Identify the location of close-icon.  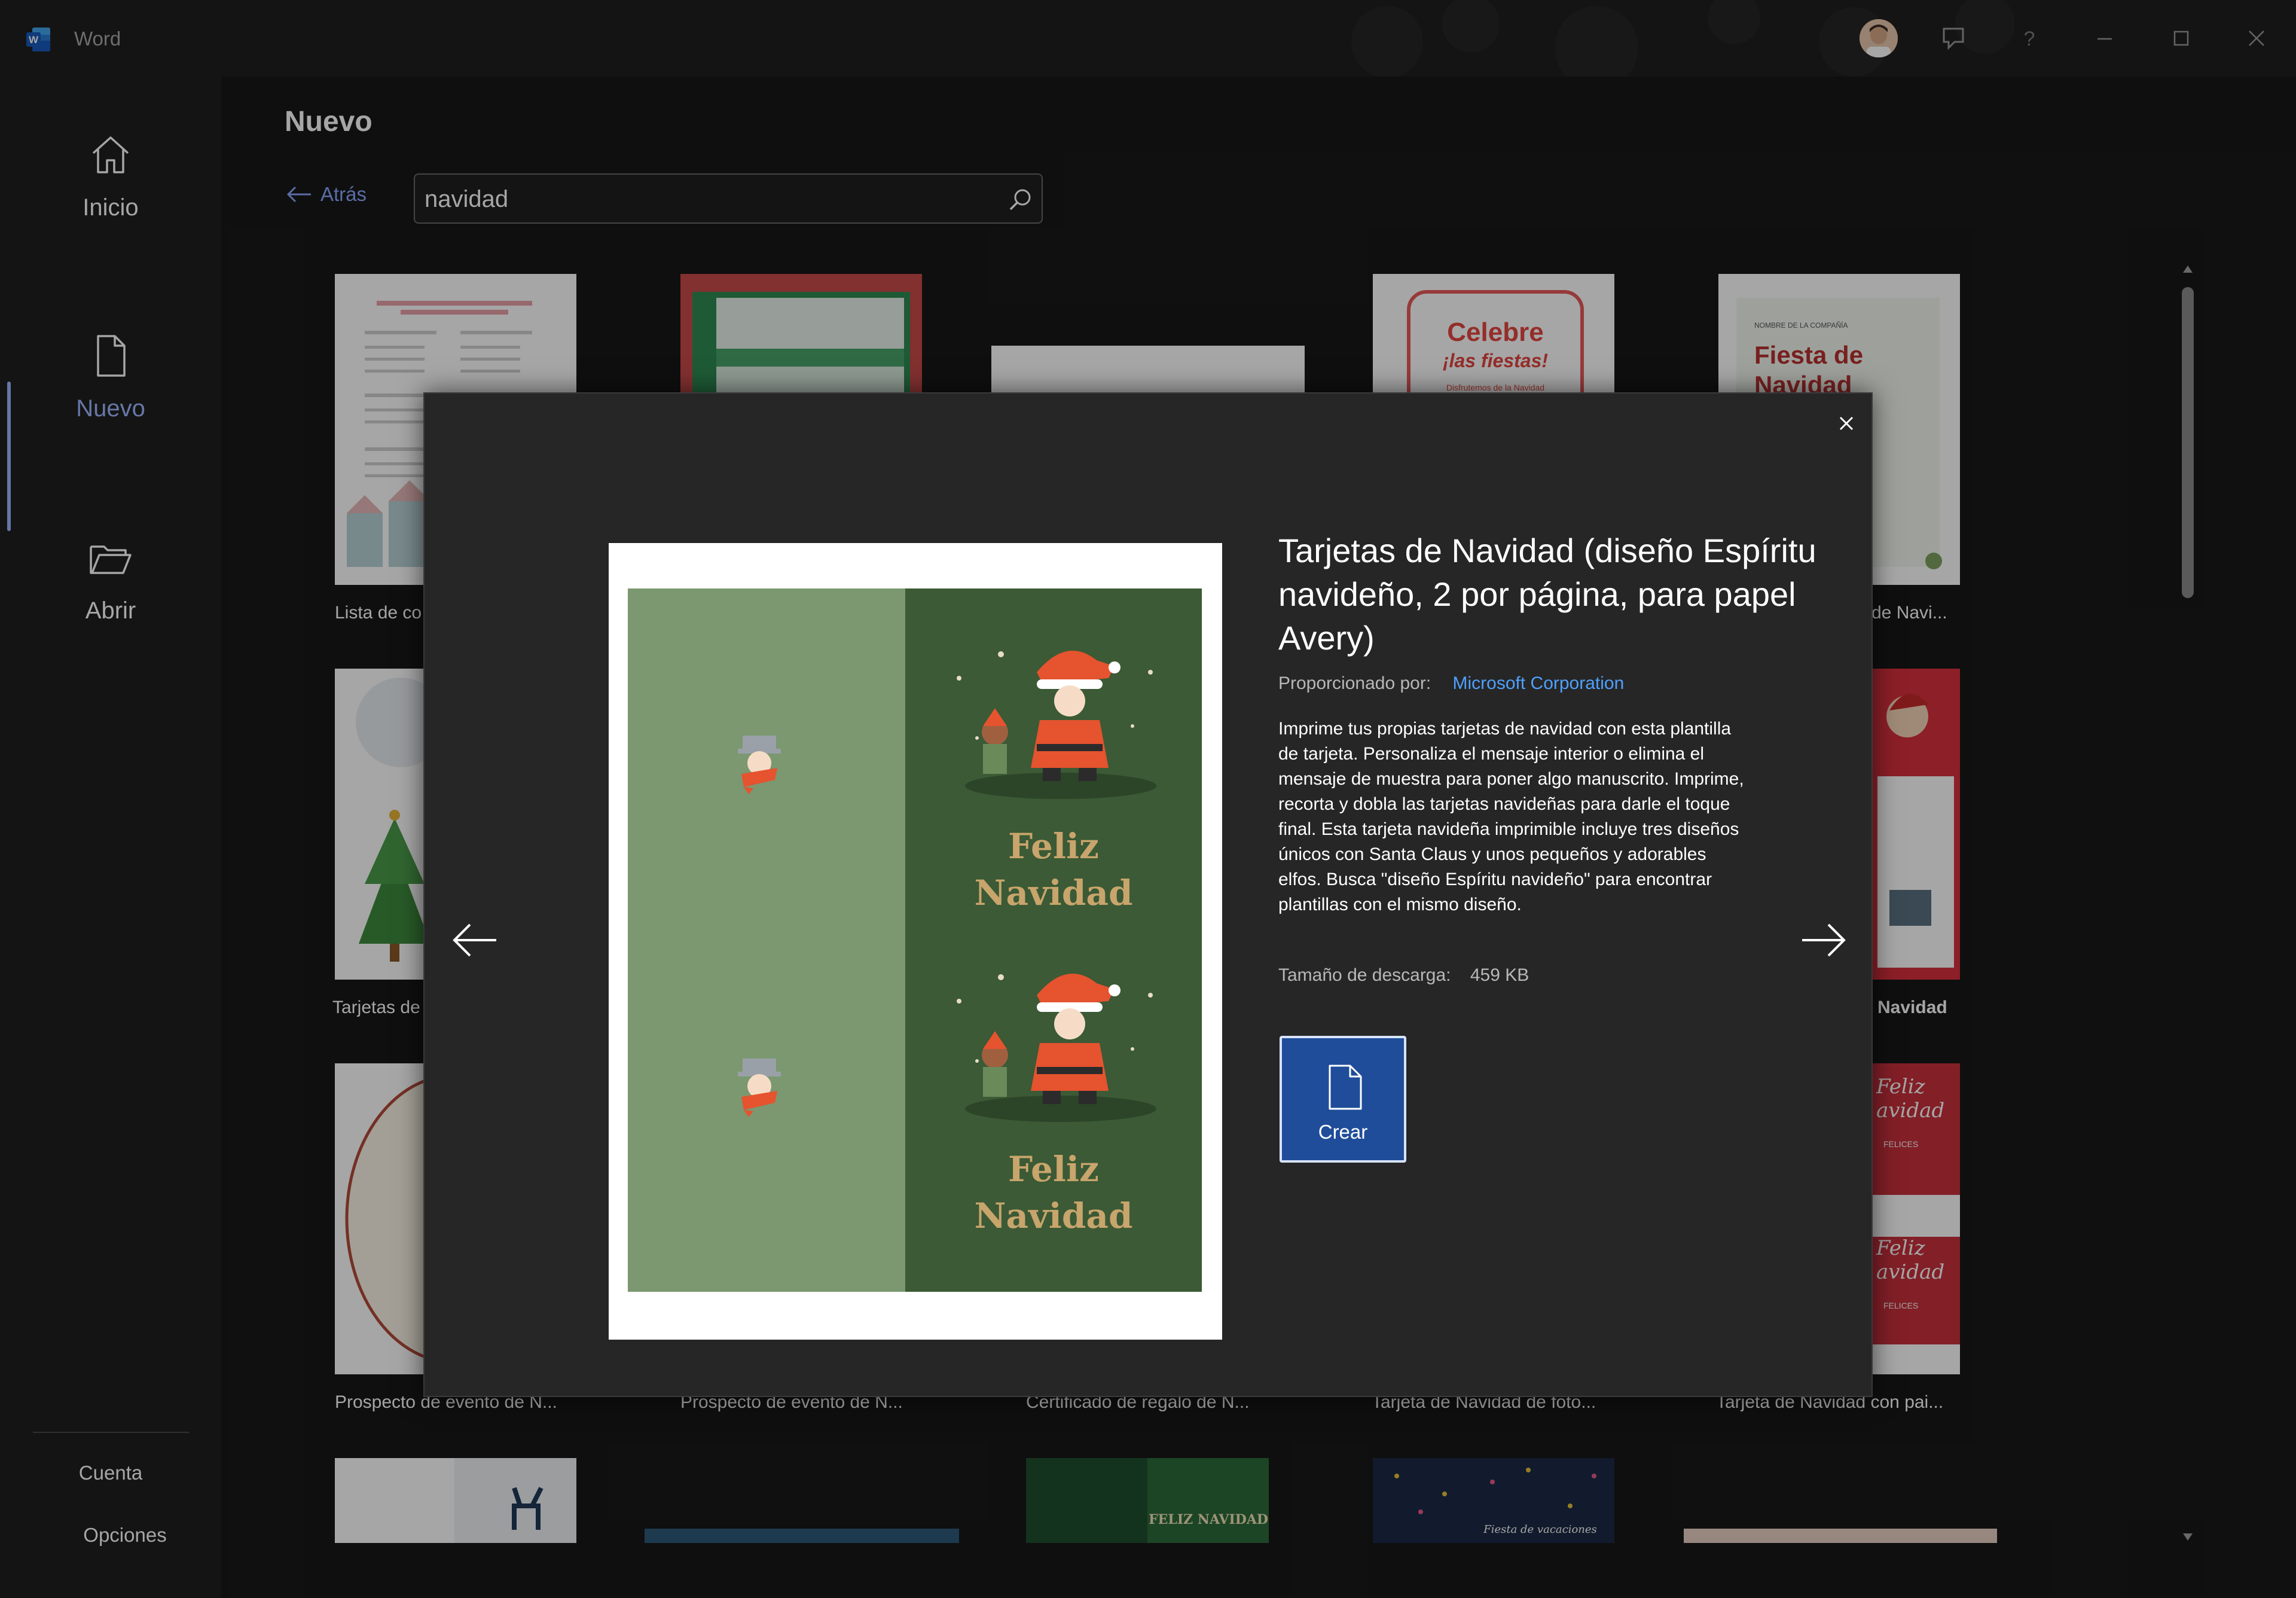
(1846, 423).